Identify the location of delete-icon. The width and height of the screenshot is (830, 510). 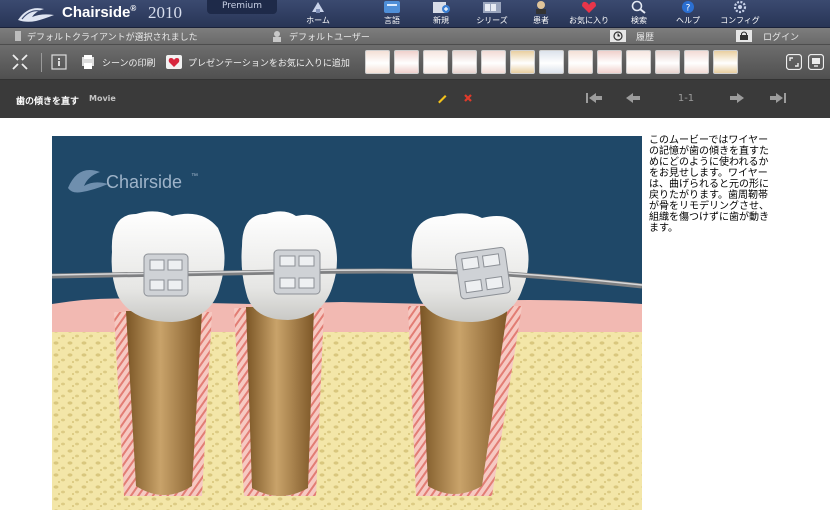
(468, 98).